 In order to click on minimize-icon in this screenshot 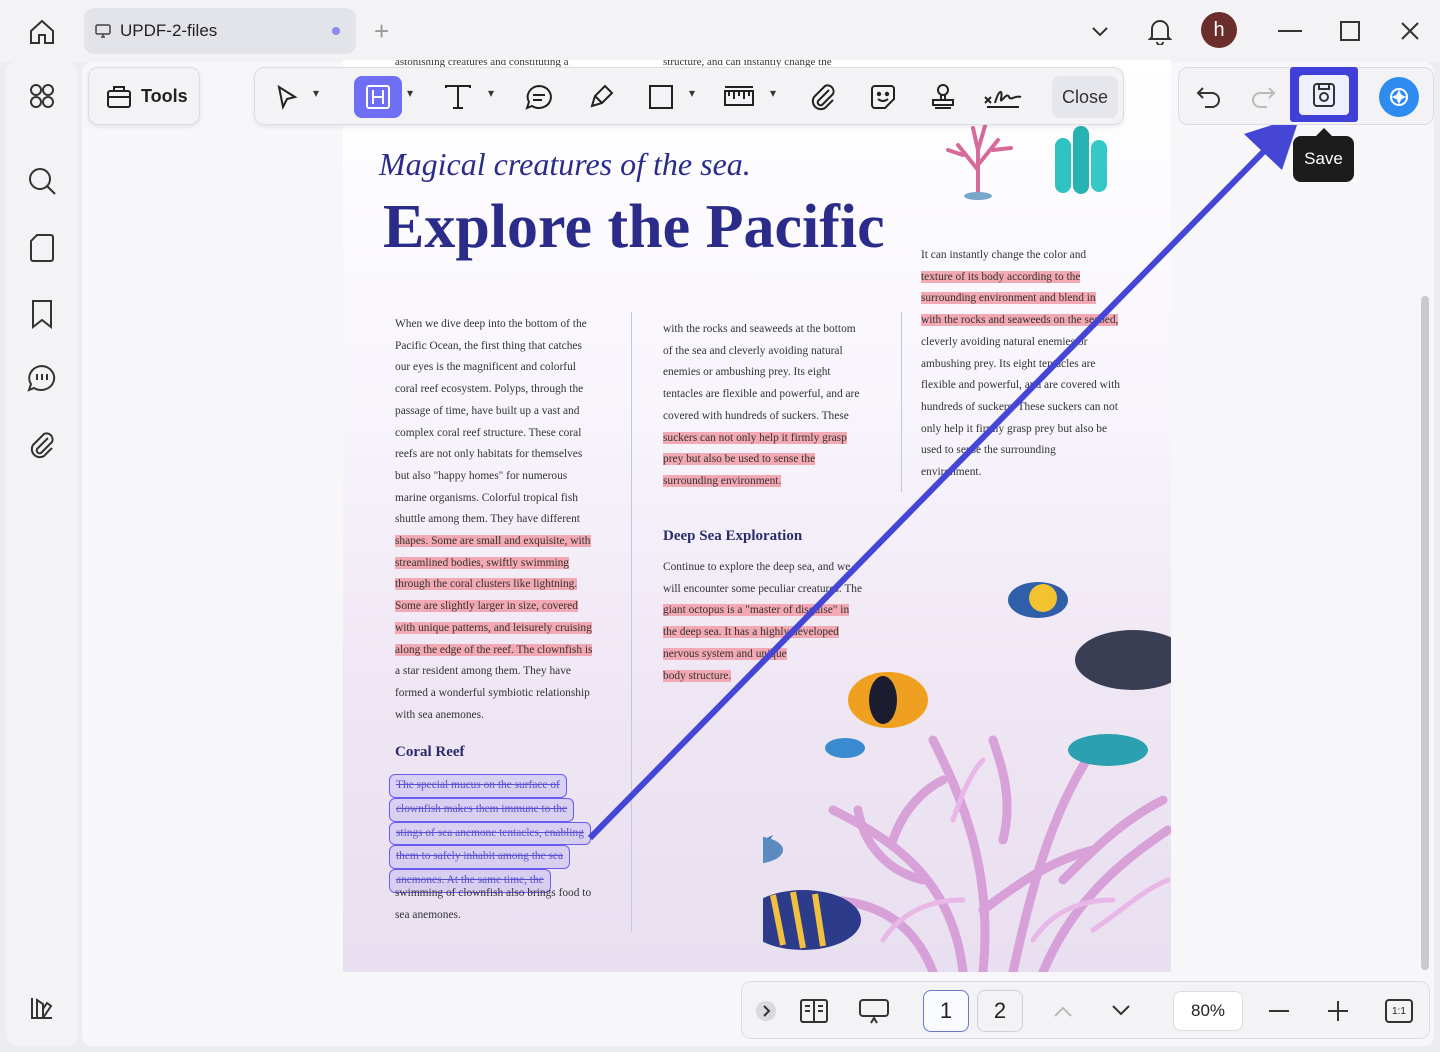, I will do `click(1290, 31)`.